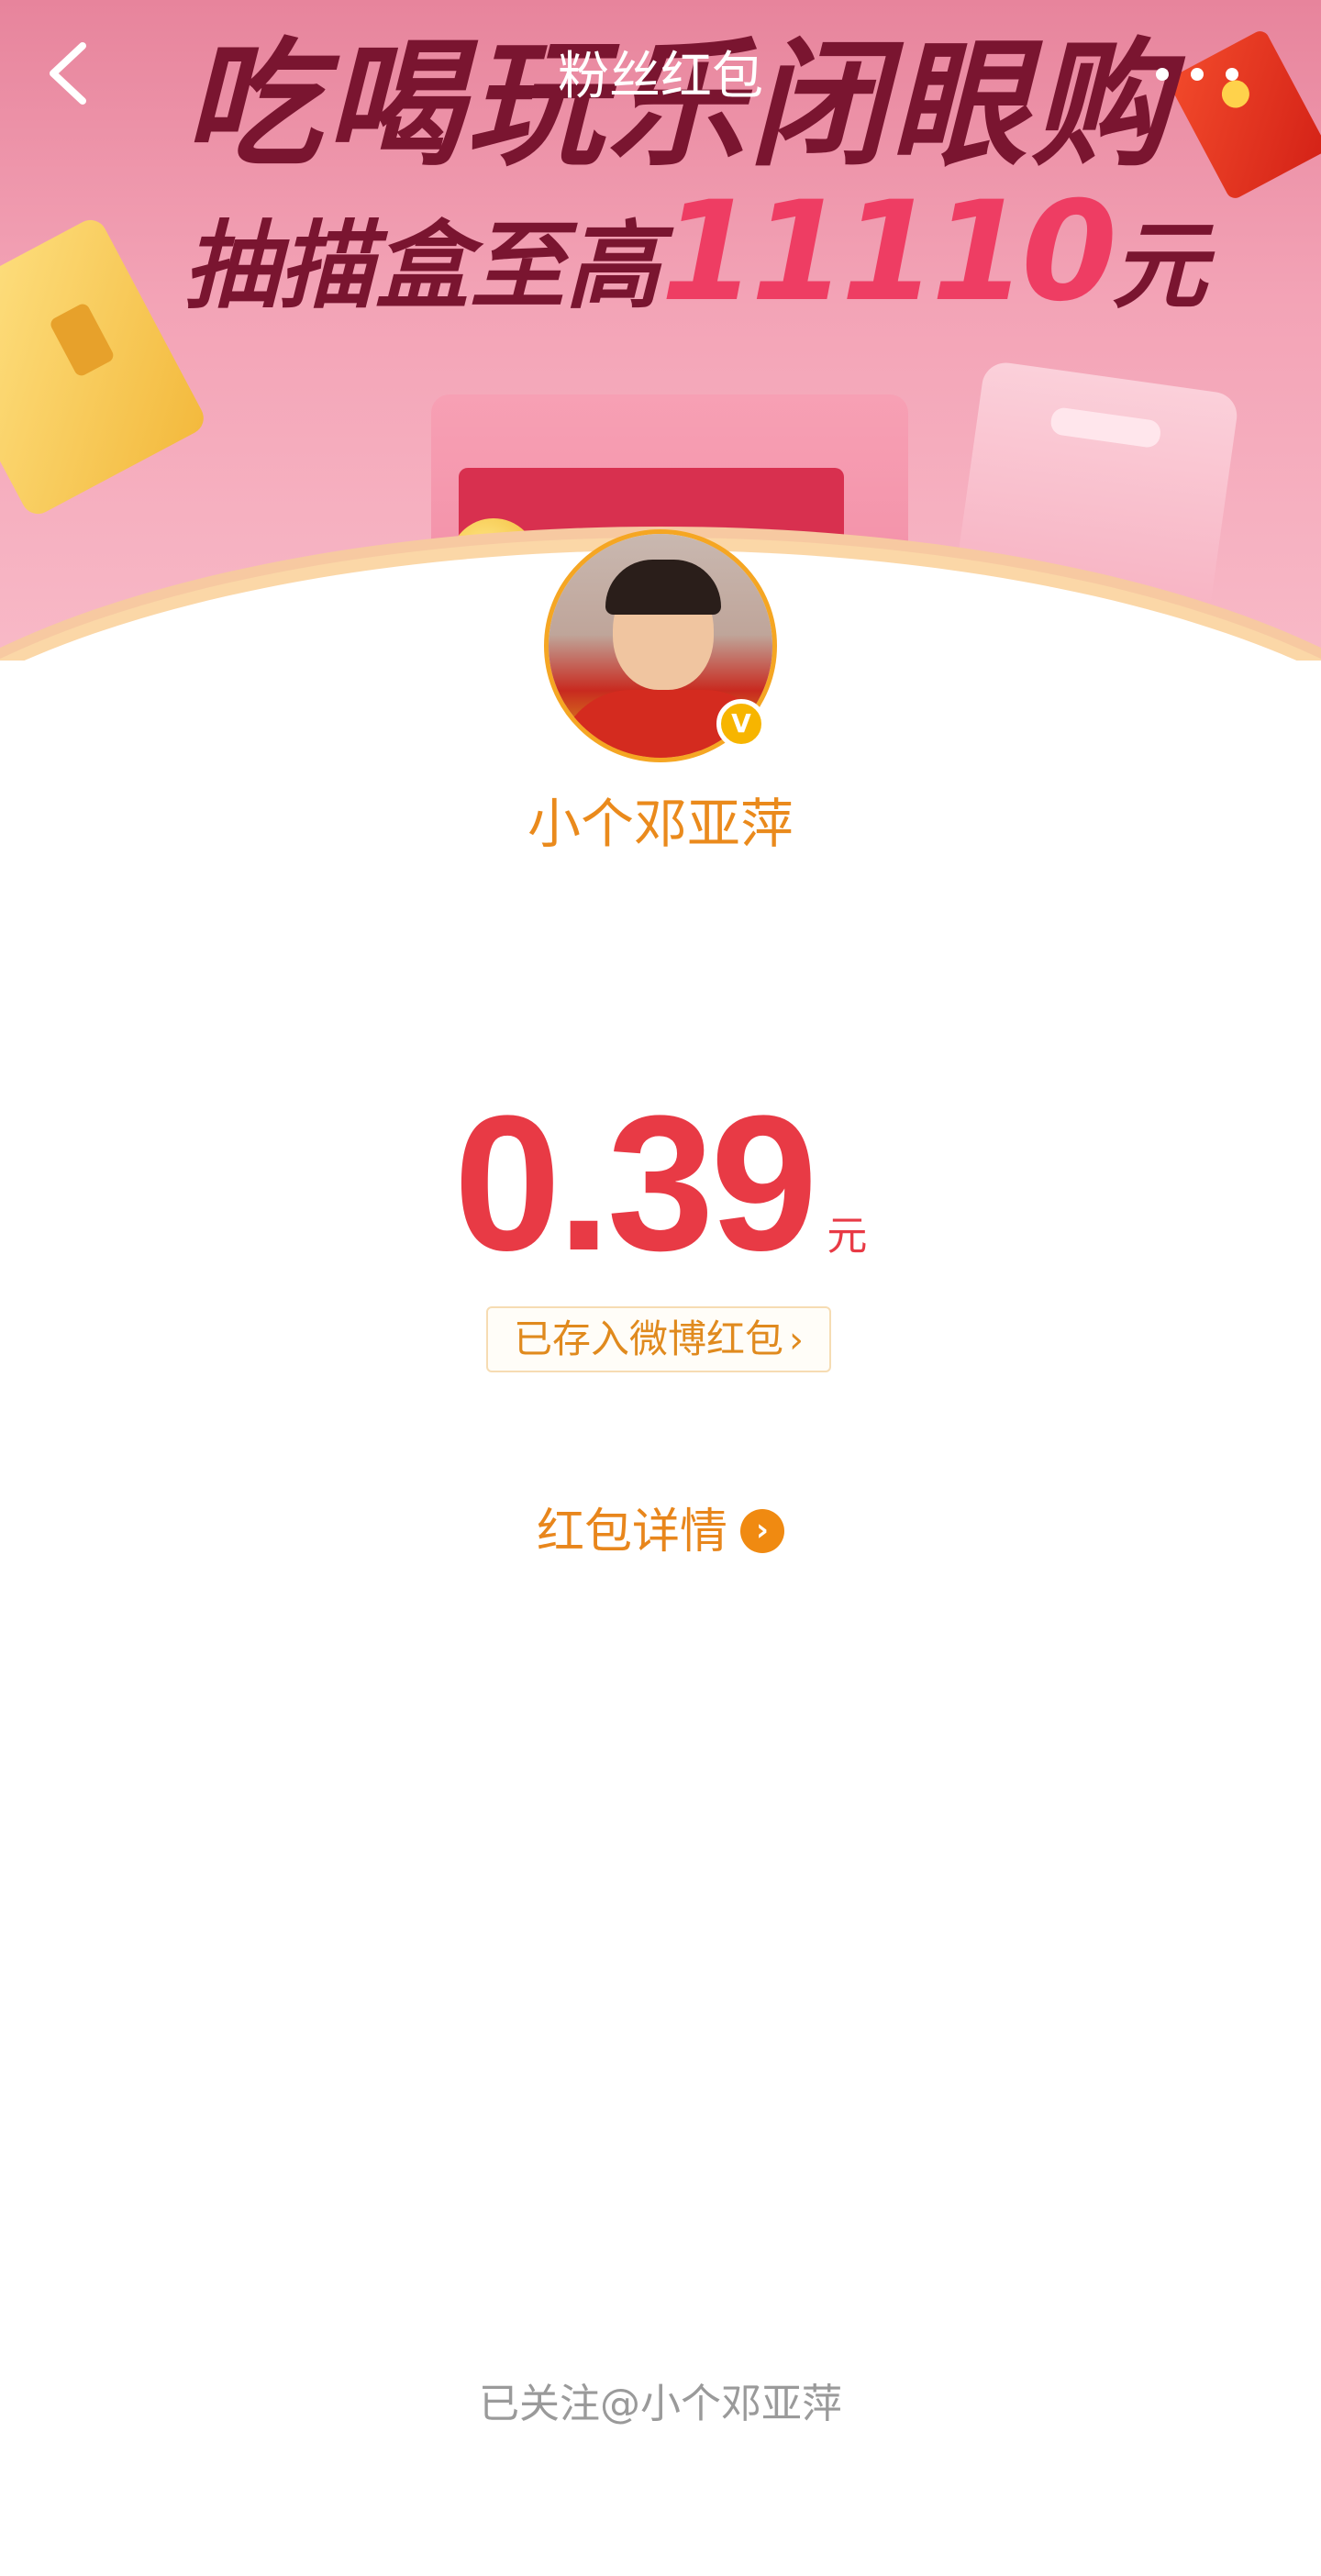 This screenshot has width=1321, height=2576. Describe the element at coordinates (631, 1532) in the screenshot. I see `details-label: 红包详情` at that location.